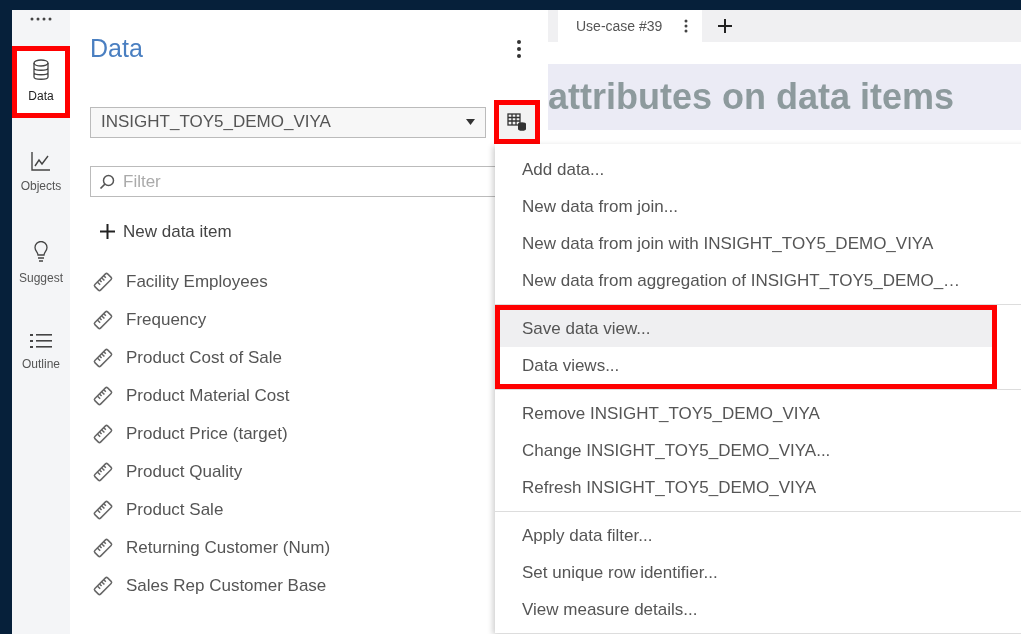 Image resolution: width=1021 pixels, height=634 pixels. What do you see at coordinates (751, 97) in the screenshot?
I see `report-heading: attributes on data items` at bounding box center [751, 97].